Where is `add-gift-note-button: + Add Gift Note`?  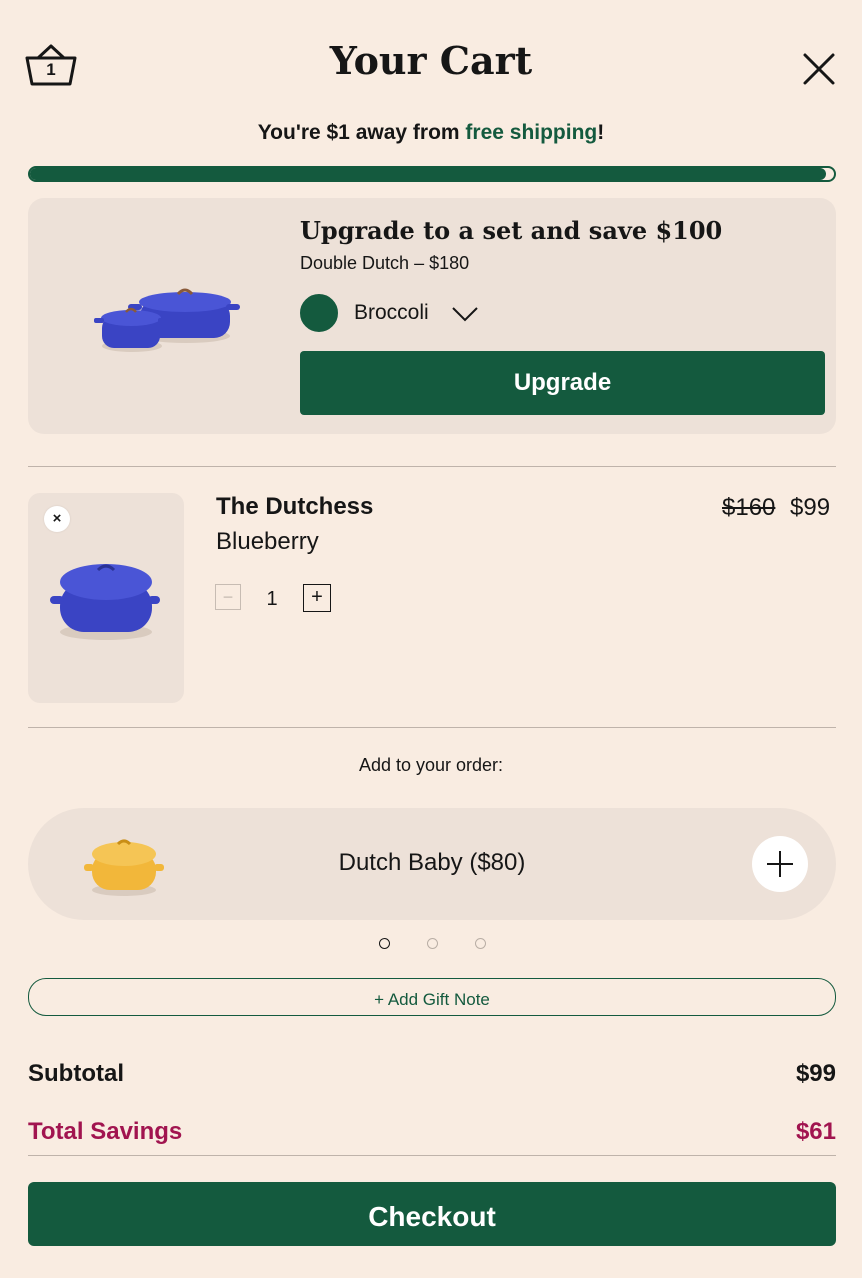
add-gift-note-button: + Add Gift Note is located at coordinates (432, 997).